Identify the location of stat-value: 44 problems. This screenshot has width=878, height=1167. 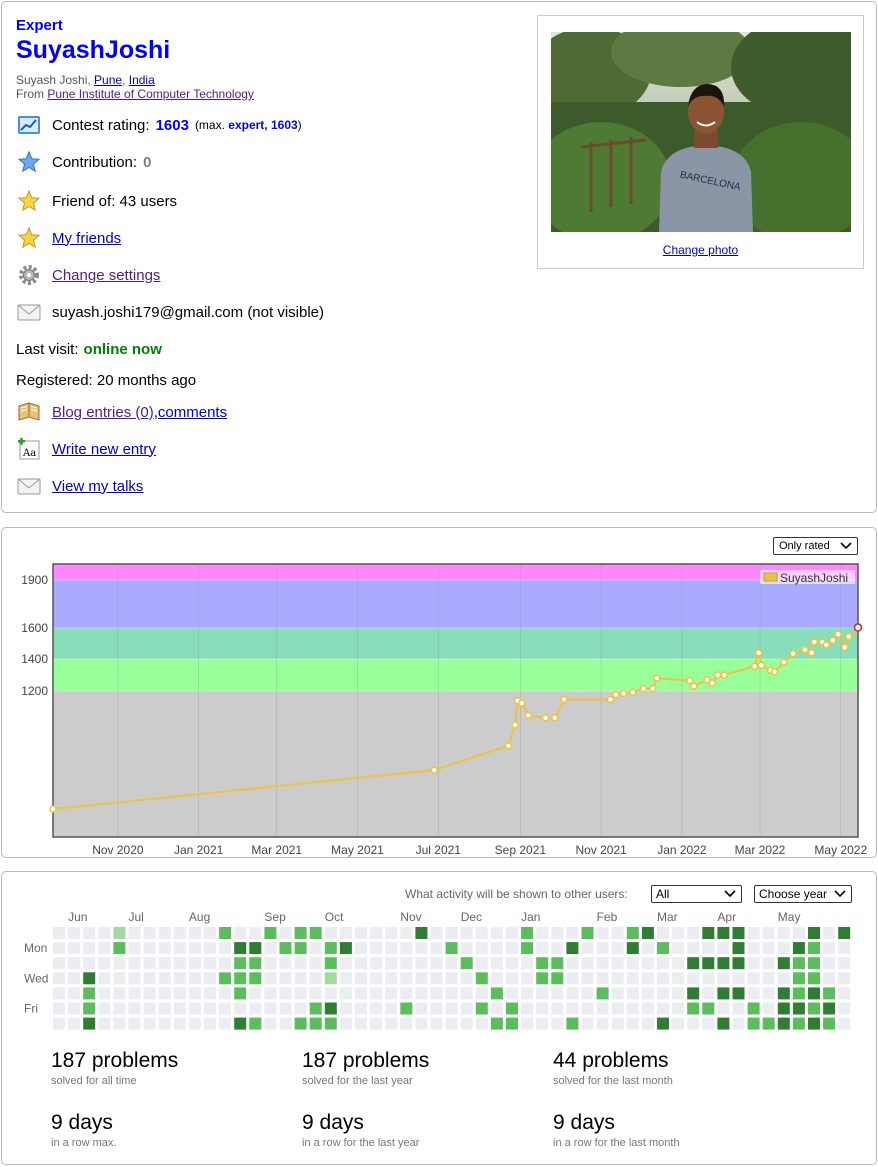
(611, 1060).